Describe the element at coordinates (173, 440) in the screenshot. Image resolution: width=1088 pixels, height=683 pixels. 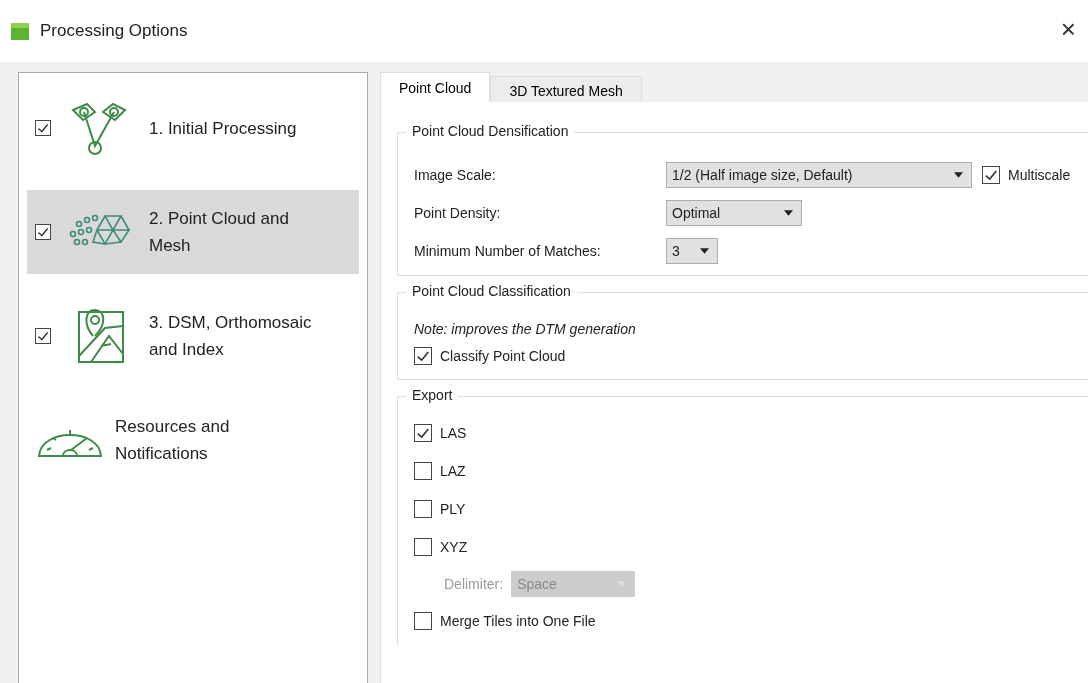
I see `sidebar-item-label: Resources and Notifications` at that location.